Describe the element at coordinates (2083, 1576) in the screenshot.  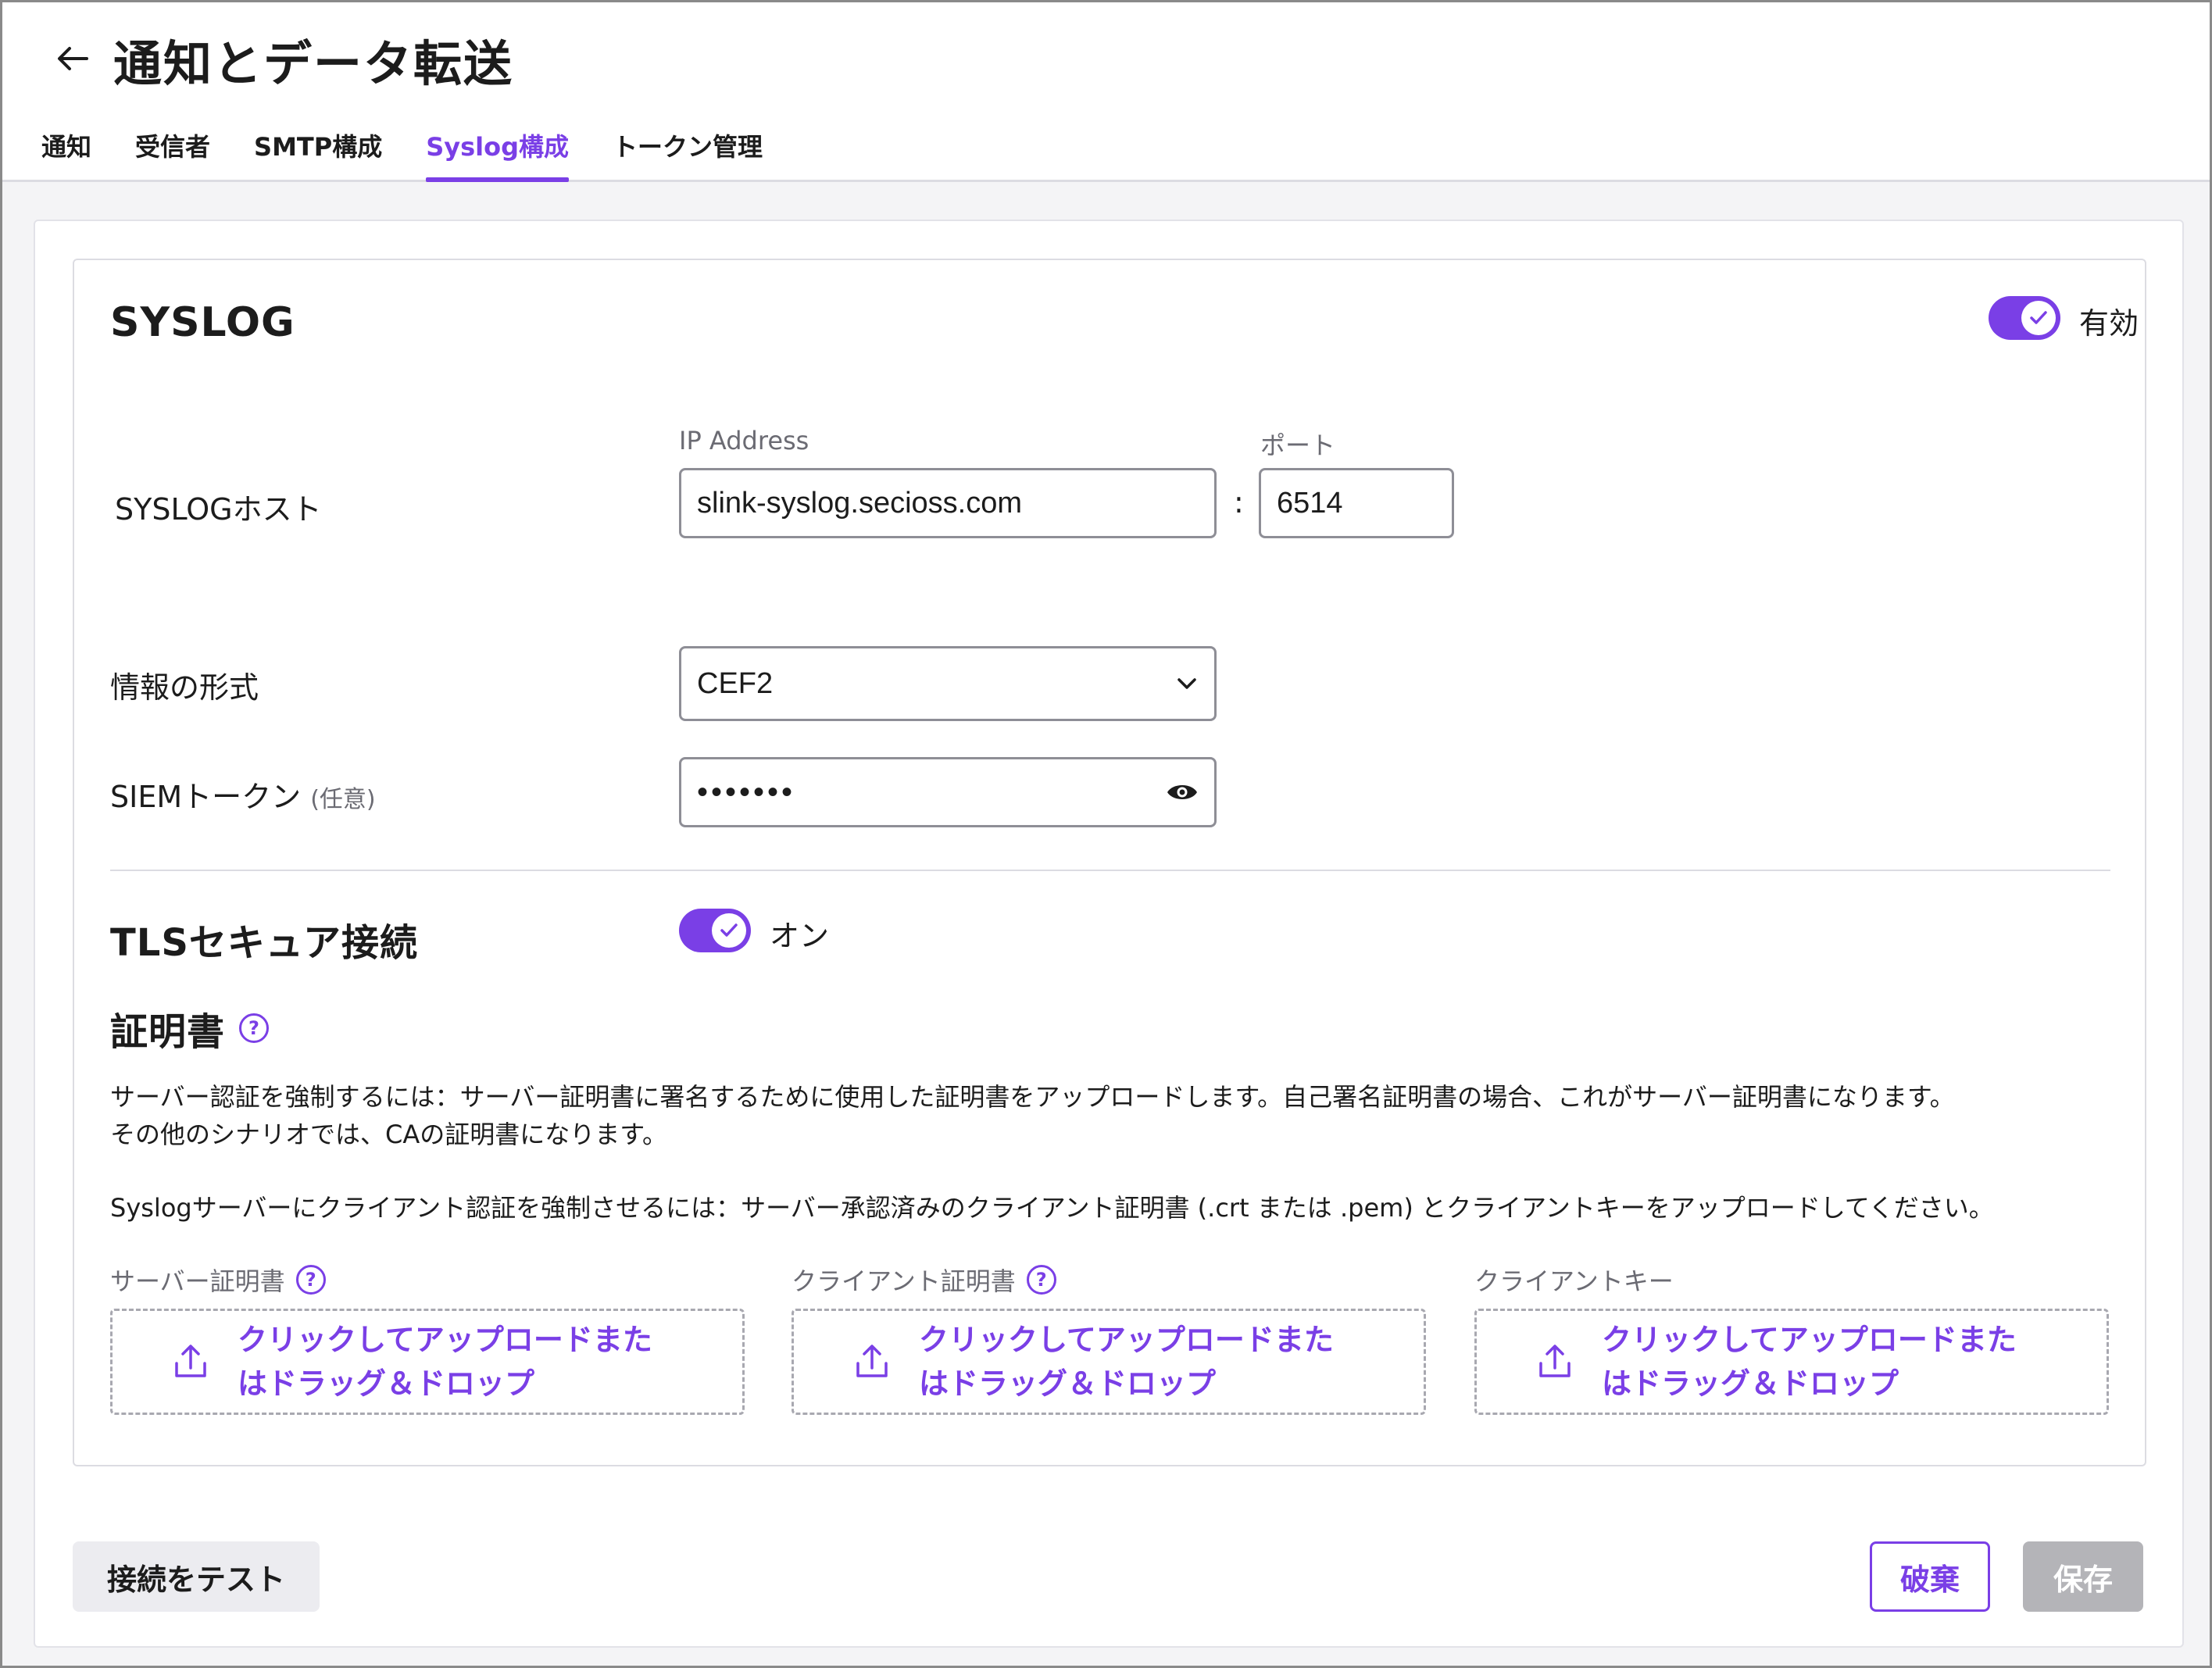
I see `save-button: 保存` at that location.